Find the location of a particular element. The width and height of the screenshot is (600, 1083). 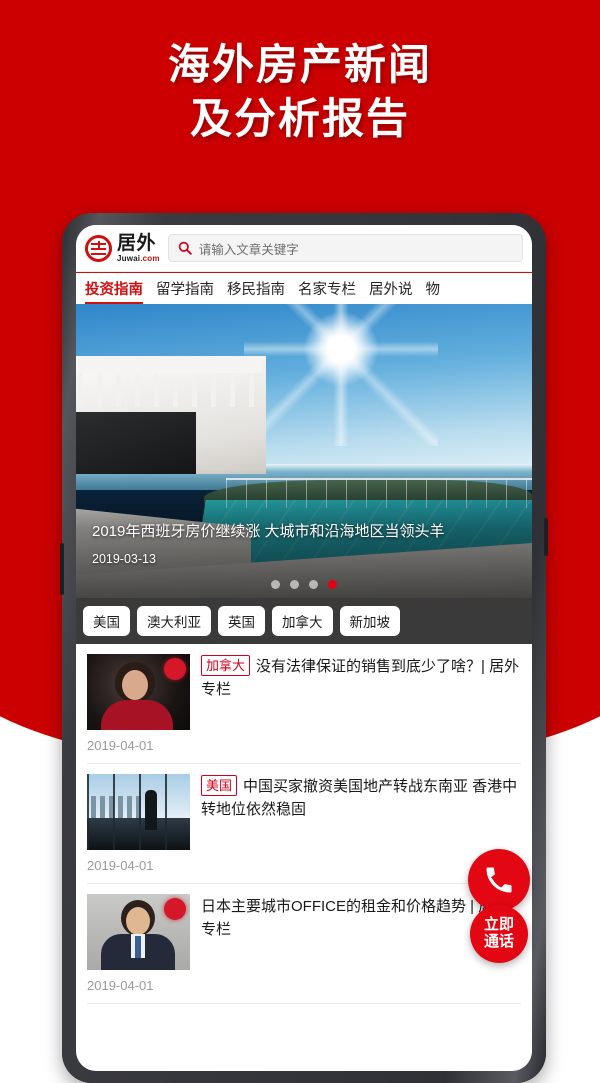

search-icon is located at coordinates (185, 248).